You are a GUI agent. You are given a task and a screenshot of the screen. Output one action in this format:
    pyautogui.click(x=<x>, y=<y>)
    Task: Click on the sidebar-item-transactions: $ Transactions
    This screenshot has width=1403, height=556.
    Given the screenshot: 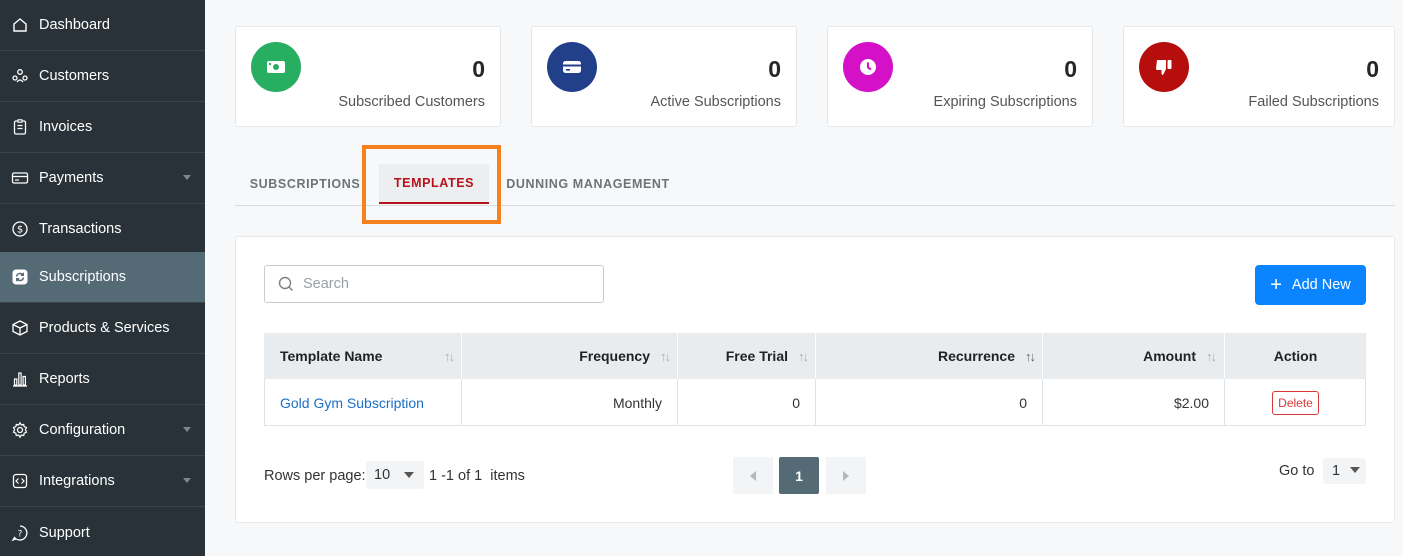 What is the action you would take?
    pyautogui.click(x=102, y=229)
    